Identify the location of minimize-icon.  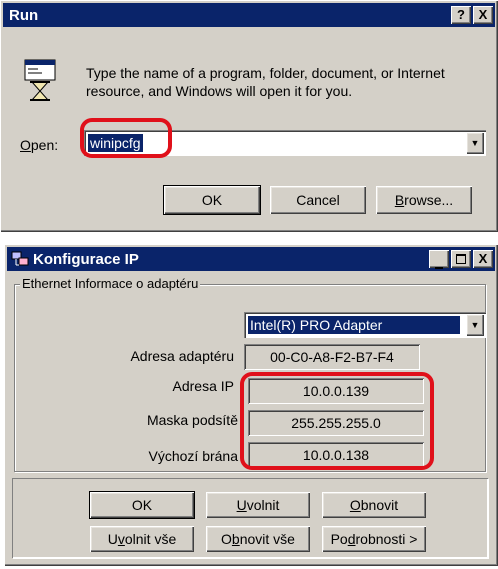
(439, 268).